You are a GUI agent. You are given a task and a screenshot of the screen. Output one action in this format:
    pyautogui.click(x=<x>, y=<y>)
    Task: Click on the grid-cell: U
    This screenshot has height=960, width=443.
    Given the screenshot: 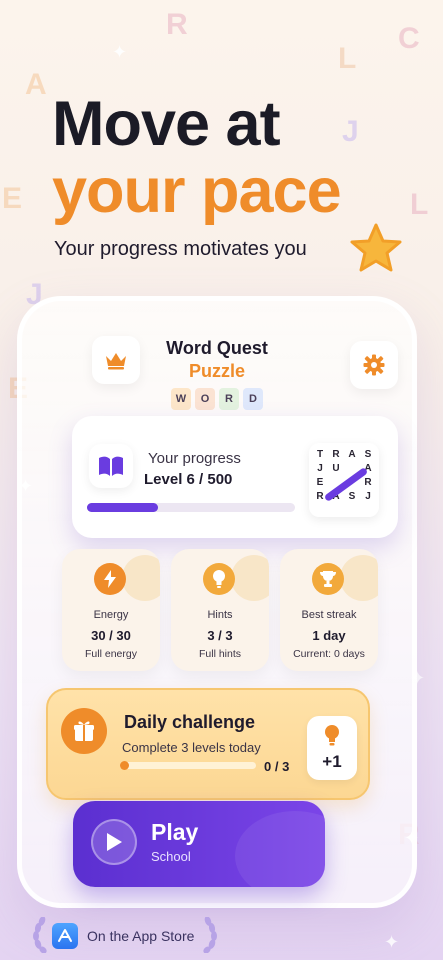 What is the action you would take?
    pyautogui.click(x=336, y=468)
    